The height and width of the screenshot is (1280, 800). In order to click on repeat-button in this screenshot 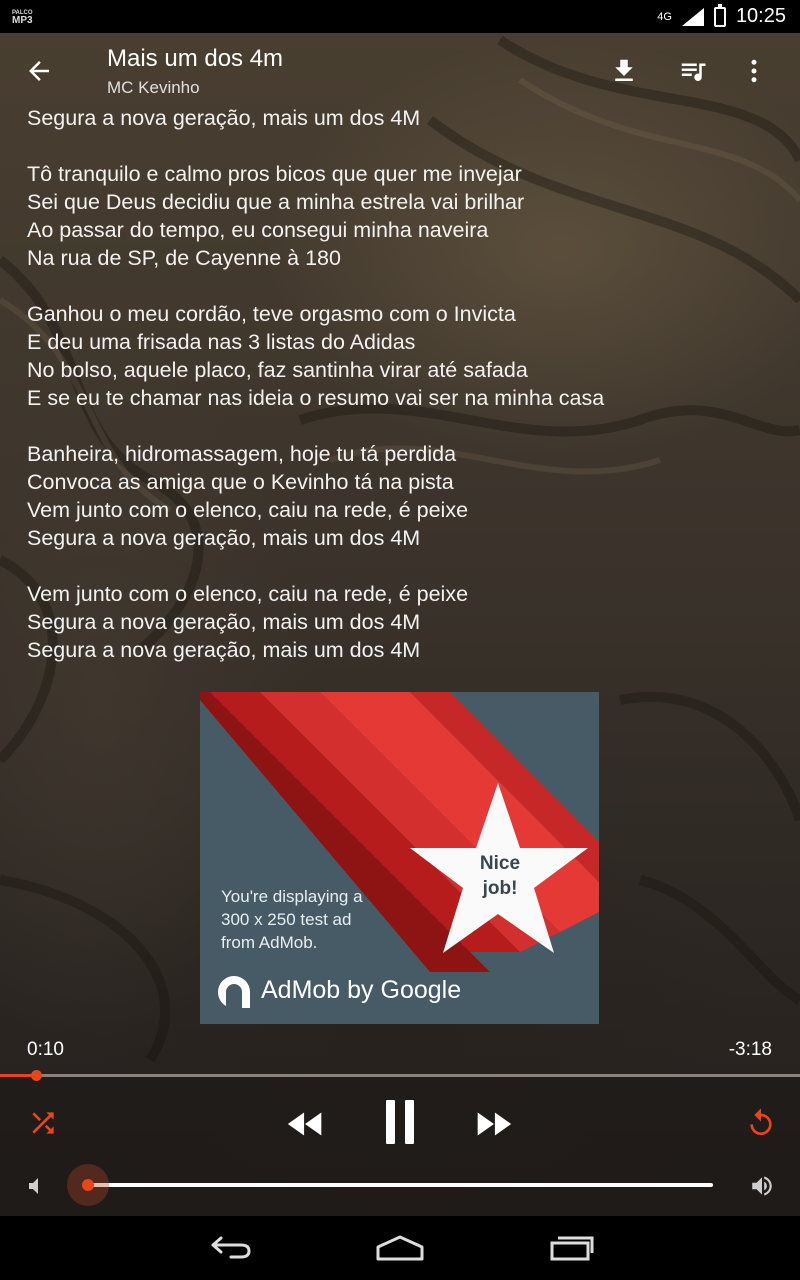, I will do `click(761, 1123)`.